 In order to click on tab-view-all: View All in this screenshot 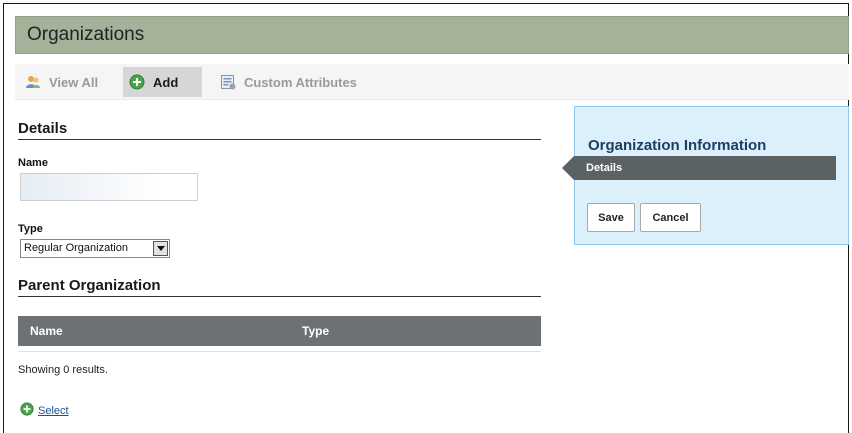, I will do `click(61, 82)`.